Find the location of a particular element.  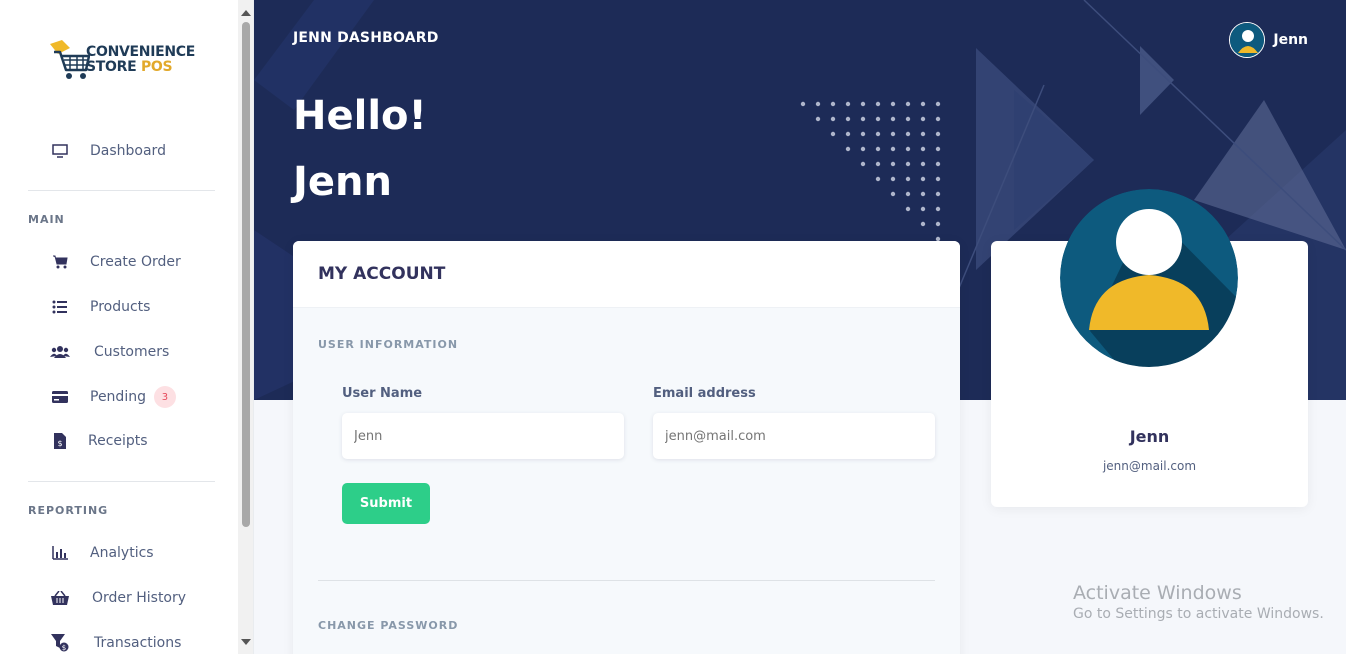

profile-email: jenn@mail.com is located at coordinates (1149, 466).